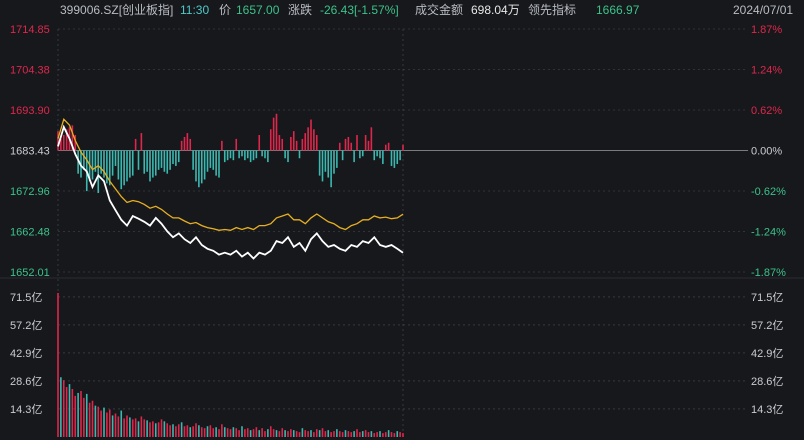 This screenshot has width=804, height=440. Describe the element at coordinates (30, 71) in the screenshot. I see `price-tick-label: 1704.38` at that location.